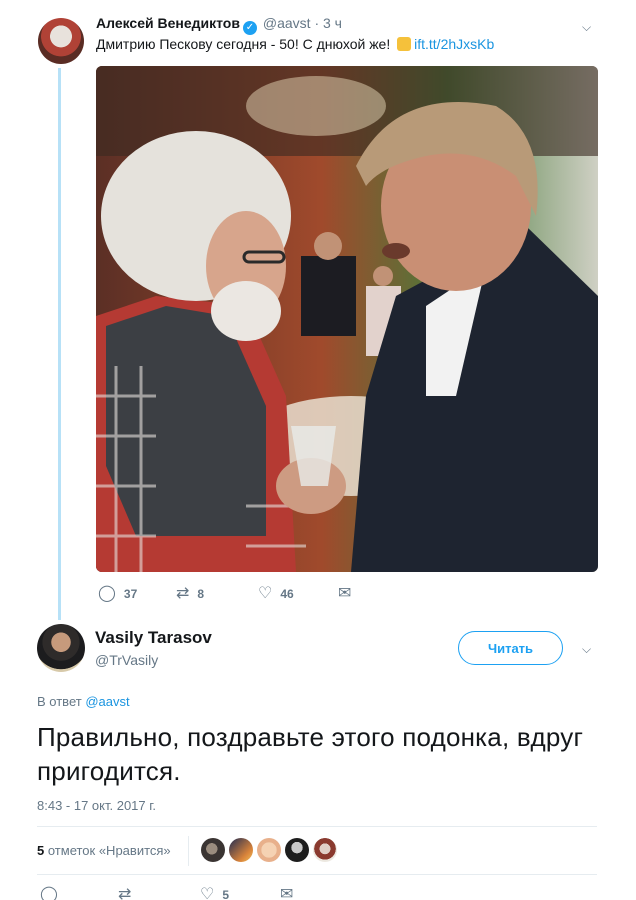 Image resolution: width=636 pixels, height=900 pixels. What do you see at coordinates (404, 44) in the screenshot?
I see `thumbs-up-emoji-icon` at bounding box center [404, 44].